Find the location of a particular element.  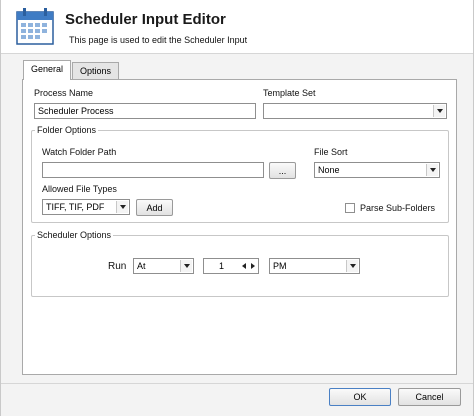

hour-spinner: 1 is located at coordinates (231, 266).